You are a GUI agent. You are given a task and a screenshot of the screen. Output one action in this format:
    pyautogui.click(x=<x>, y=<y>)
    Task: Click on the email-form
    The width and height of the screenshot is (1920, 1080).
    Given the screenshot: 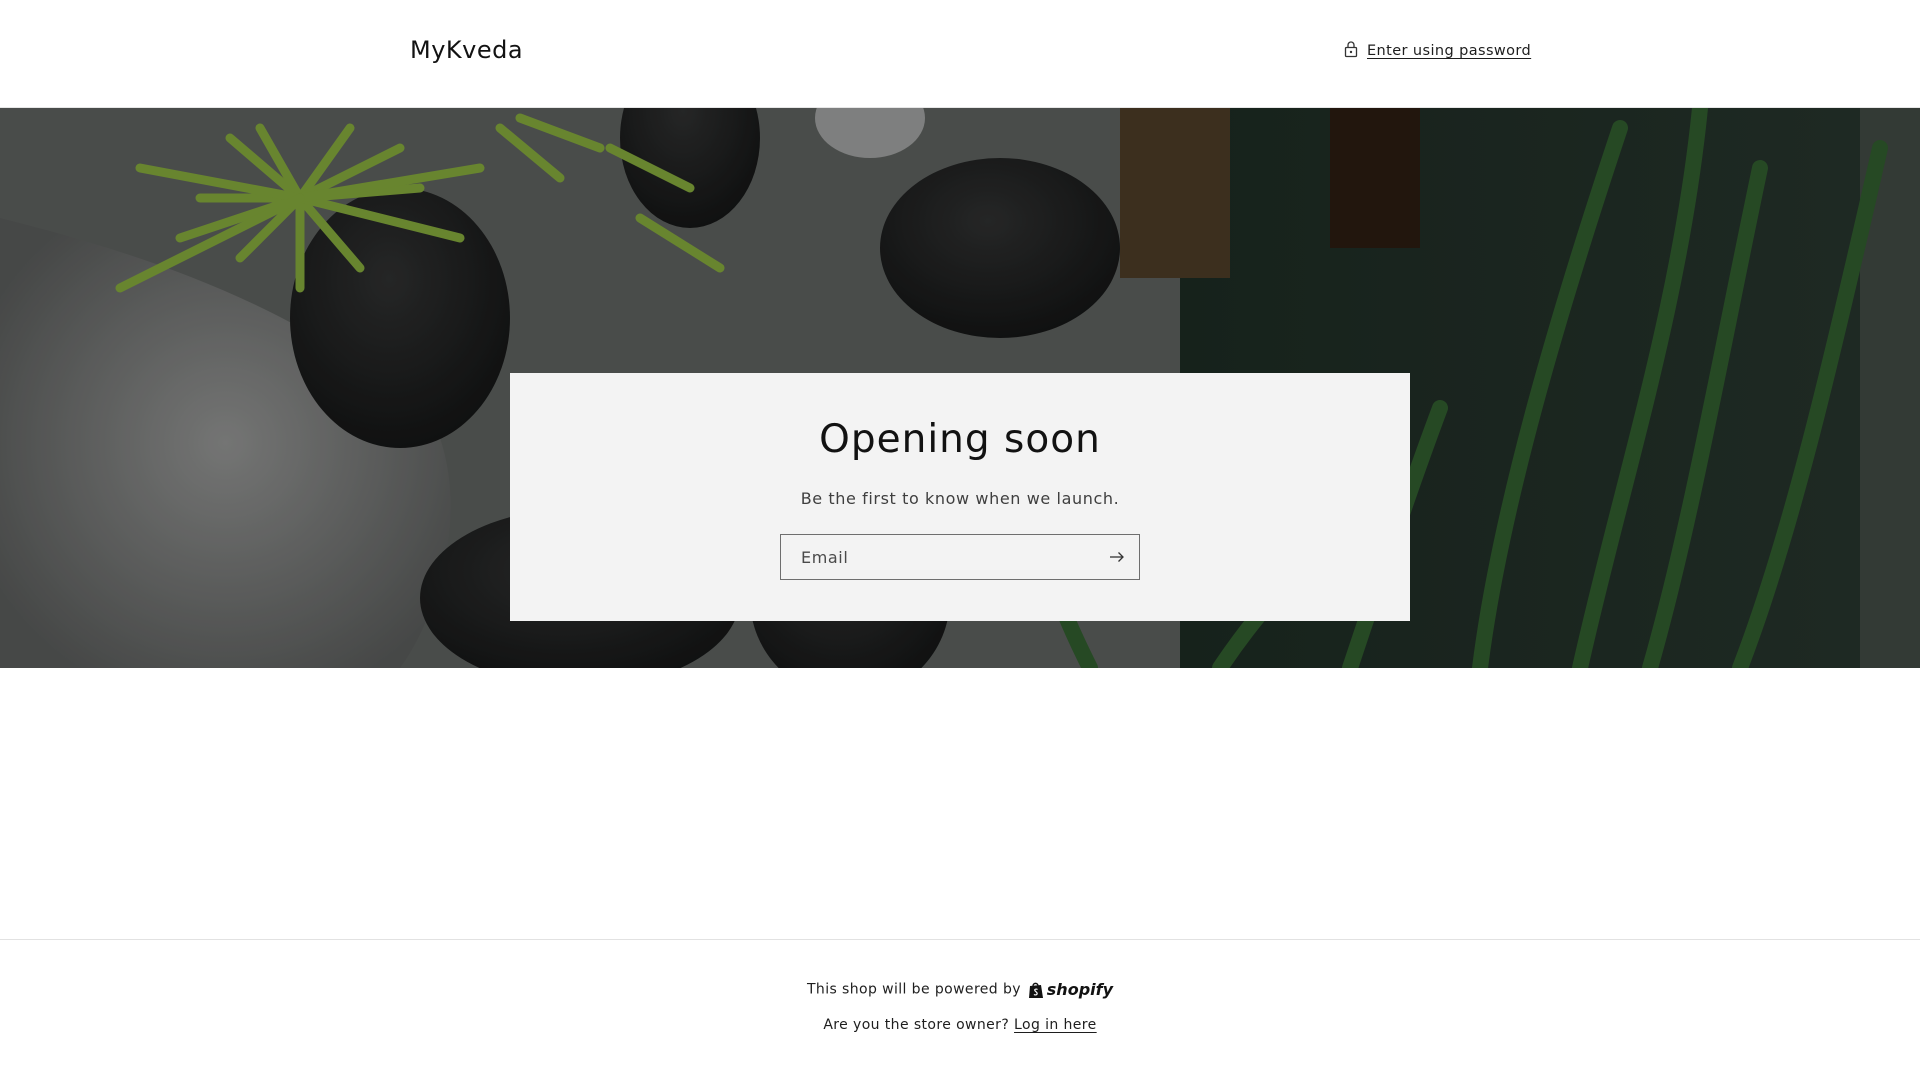 What is the action you would take?
    pyautogui.click(x=960, y=557)
    